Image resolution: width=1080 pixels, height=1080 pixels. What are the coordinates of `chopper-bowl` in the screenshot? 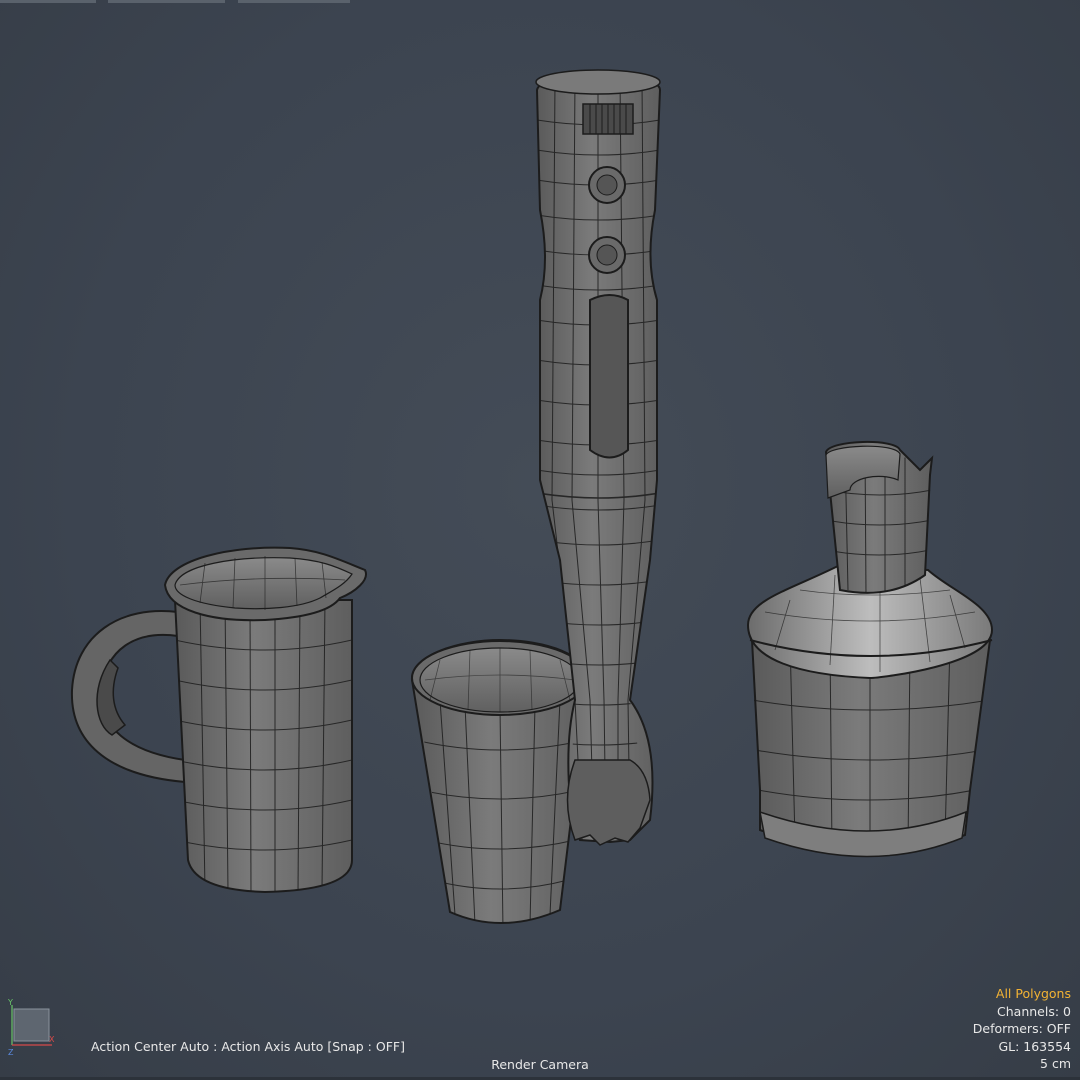 It's located at (870, 649).